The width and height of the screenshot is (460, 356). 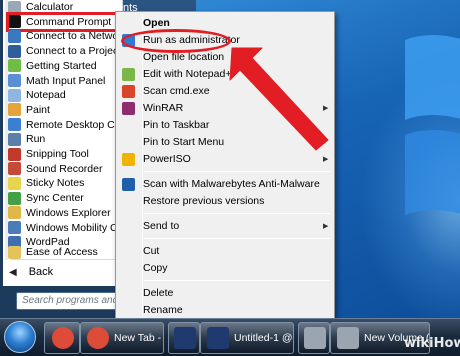 What do you see at coordinates (66, 139) in the screenshot?
I see `program-item: Run` at bounding box center [66, 139].